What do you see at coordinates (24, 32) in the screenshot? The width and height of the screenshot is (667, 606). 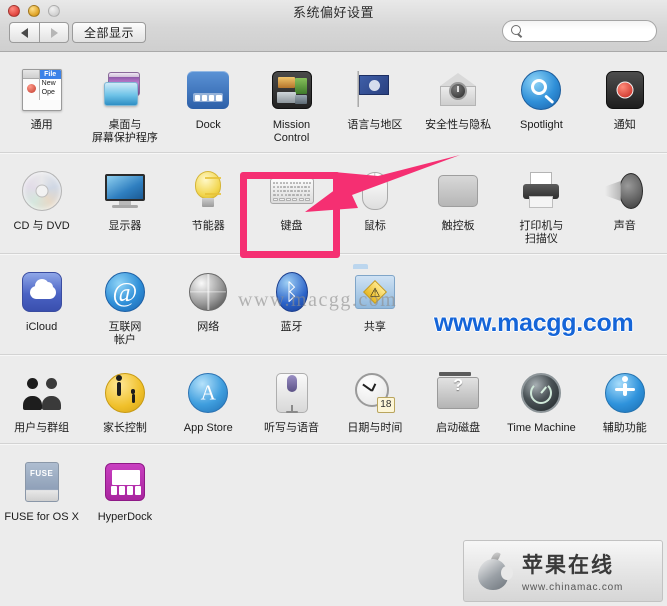 I see `back-button` at bounding box center [24, 32].